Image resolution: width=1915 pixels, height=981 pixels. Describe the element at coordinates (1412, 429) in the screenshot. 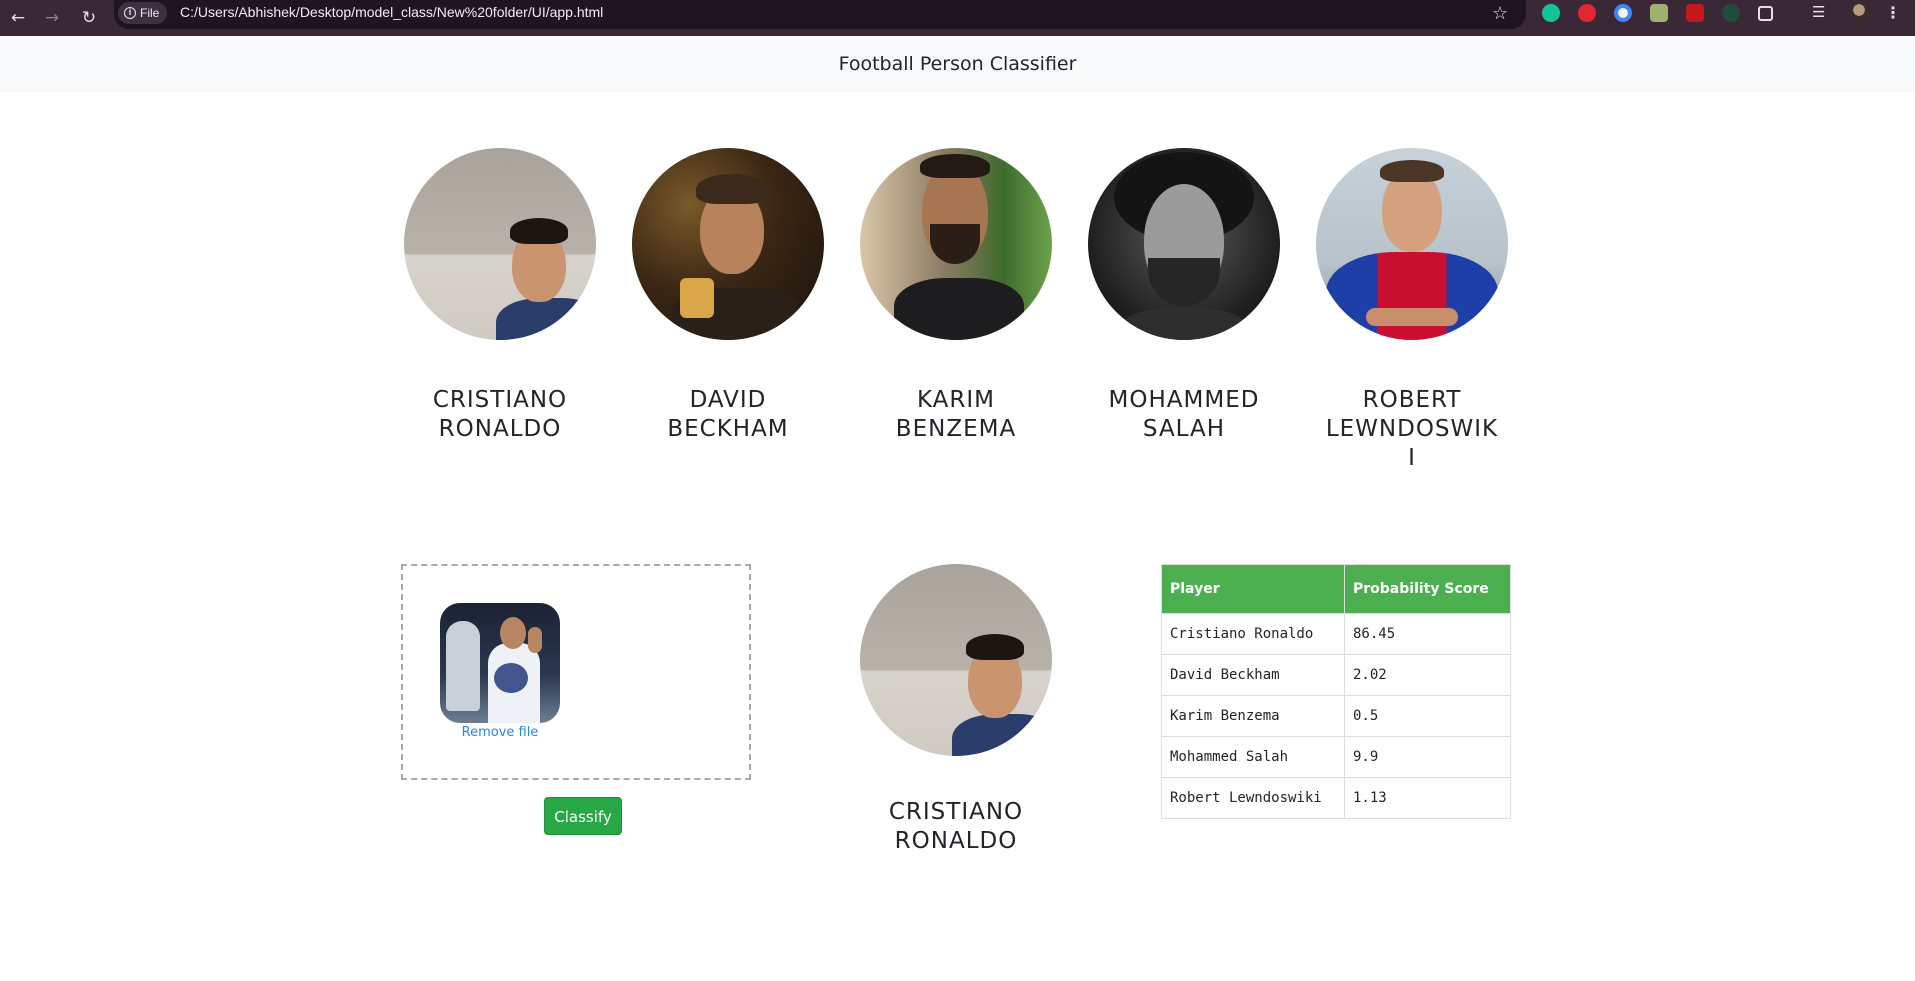

I see `player-name: ROBERT LEWNDOSWIKI` at that location.